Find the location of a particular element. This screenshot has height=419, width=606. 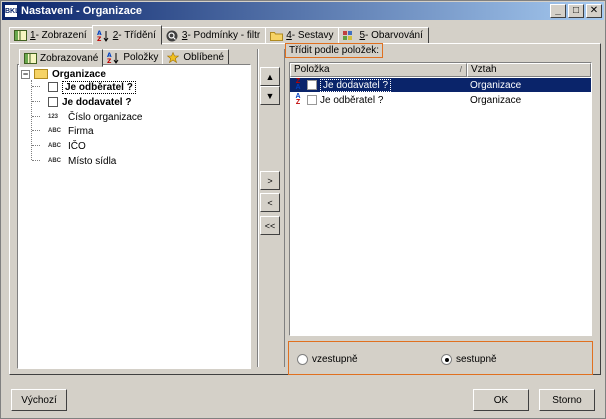

maximize-button: □ is located at coordinates (576, 11).